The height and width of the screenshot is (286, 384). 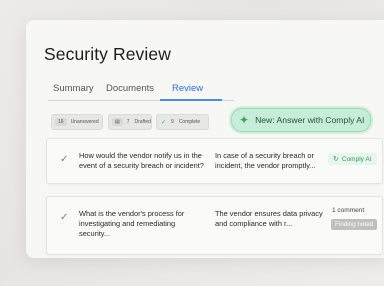 I want to click on active-tab-indicator, so click(x=191, y=100).